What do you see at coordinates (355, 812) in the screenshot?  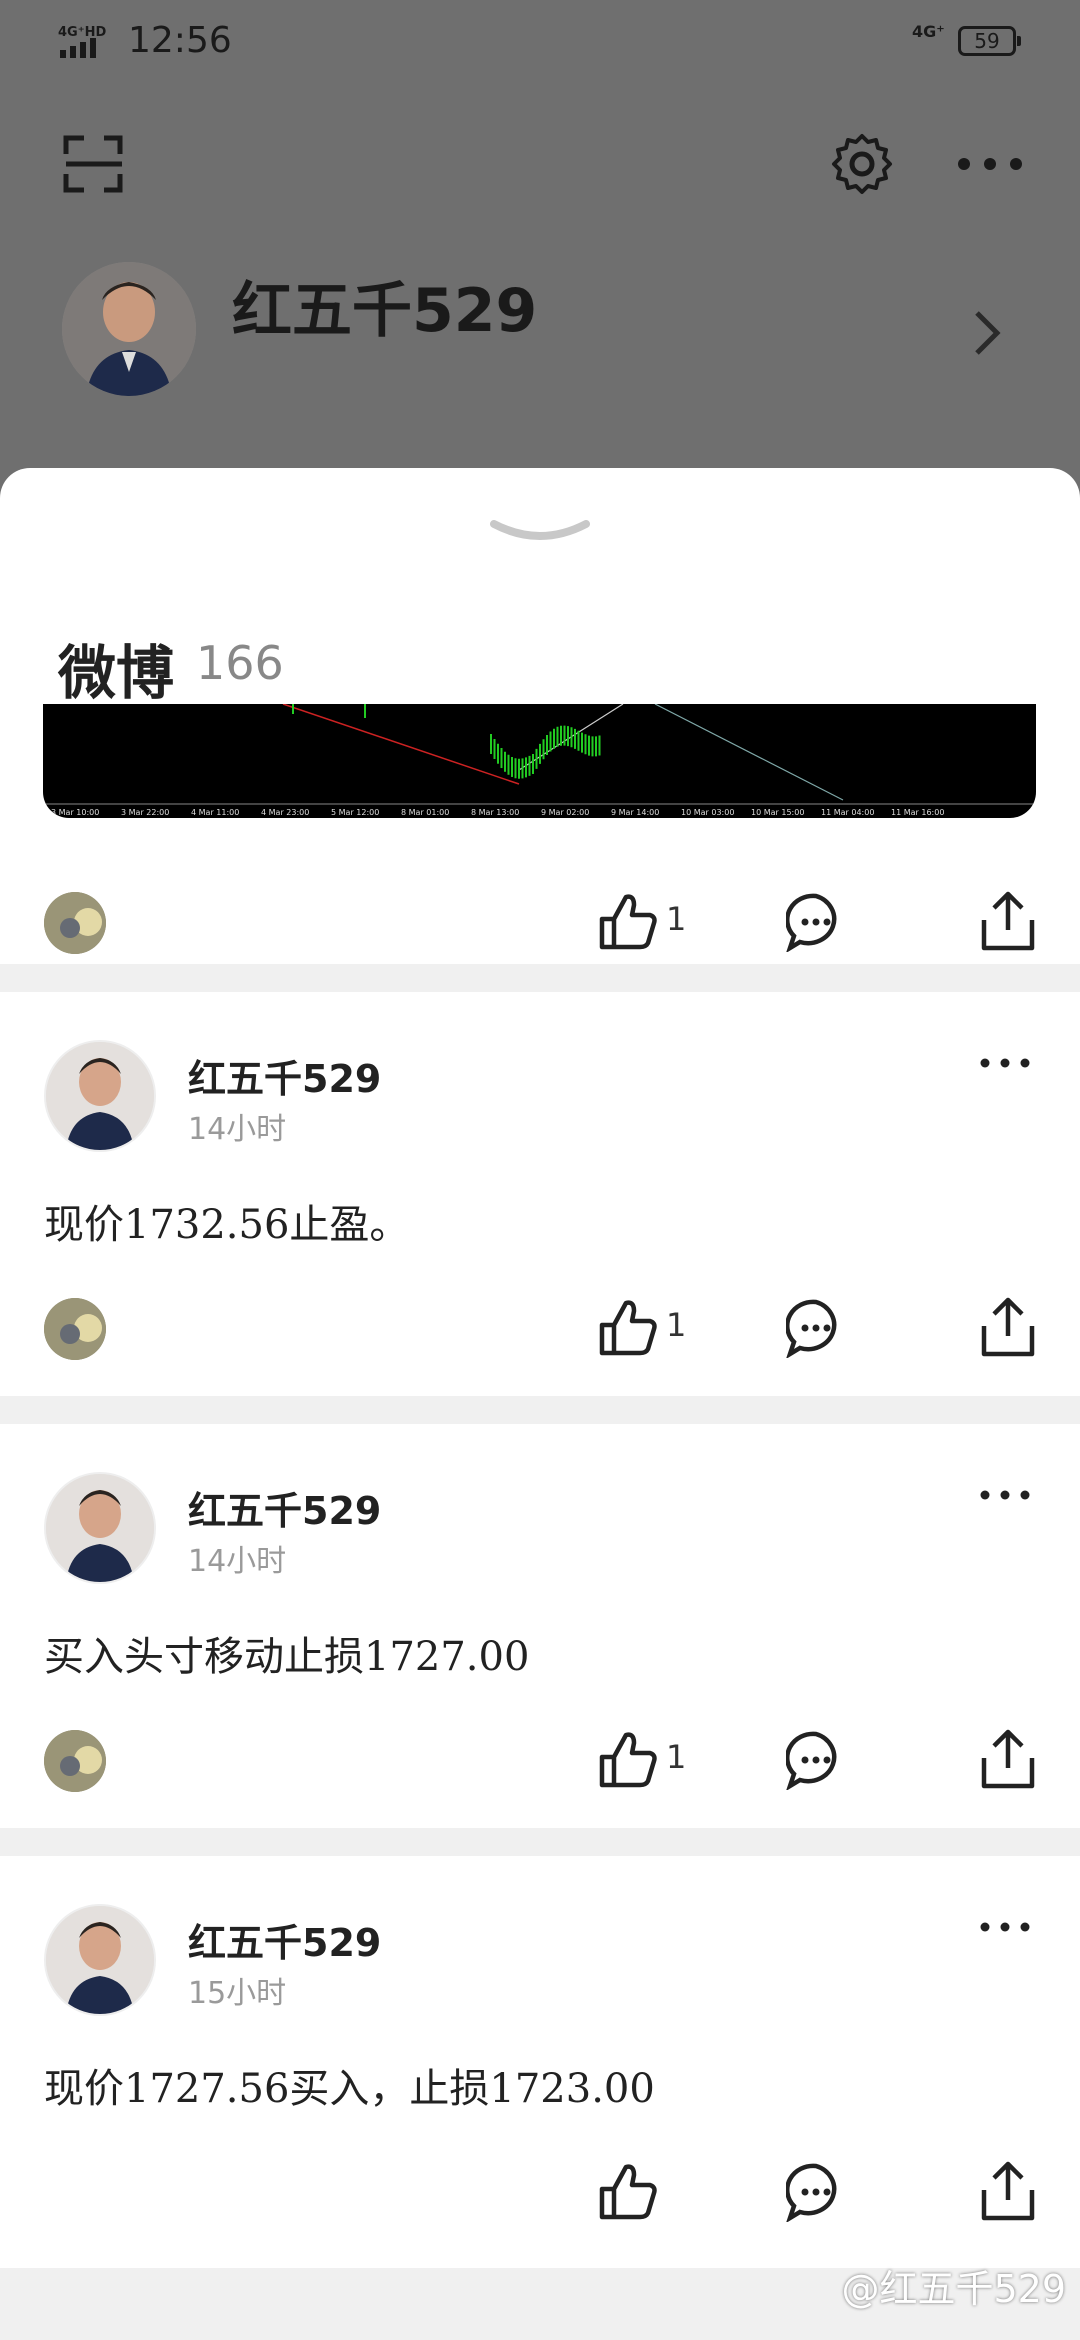 I see `chart-axis-label: 5 Mar 12:00` at bounding box center [355, 812].